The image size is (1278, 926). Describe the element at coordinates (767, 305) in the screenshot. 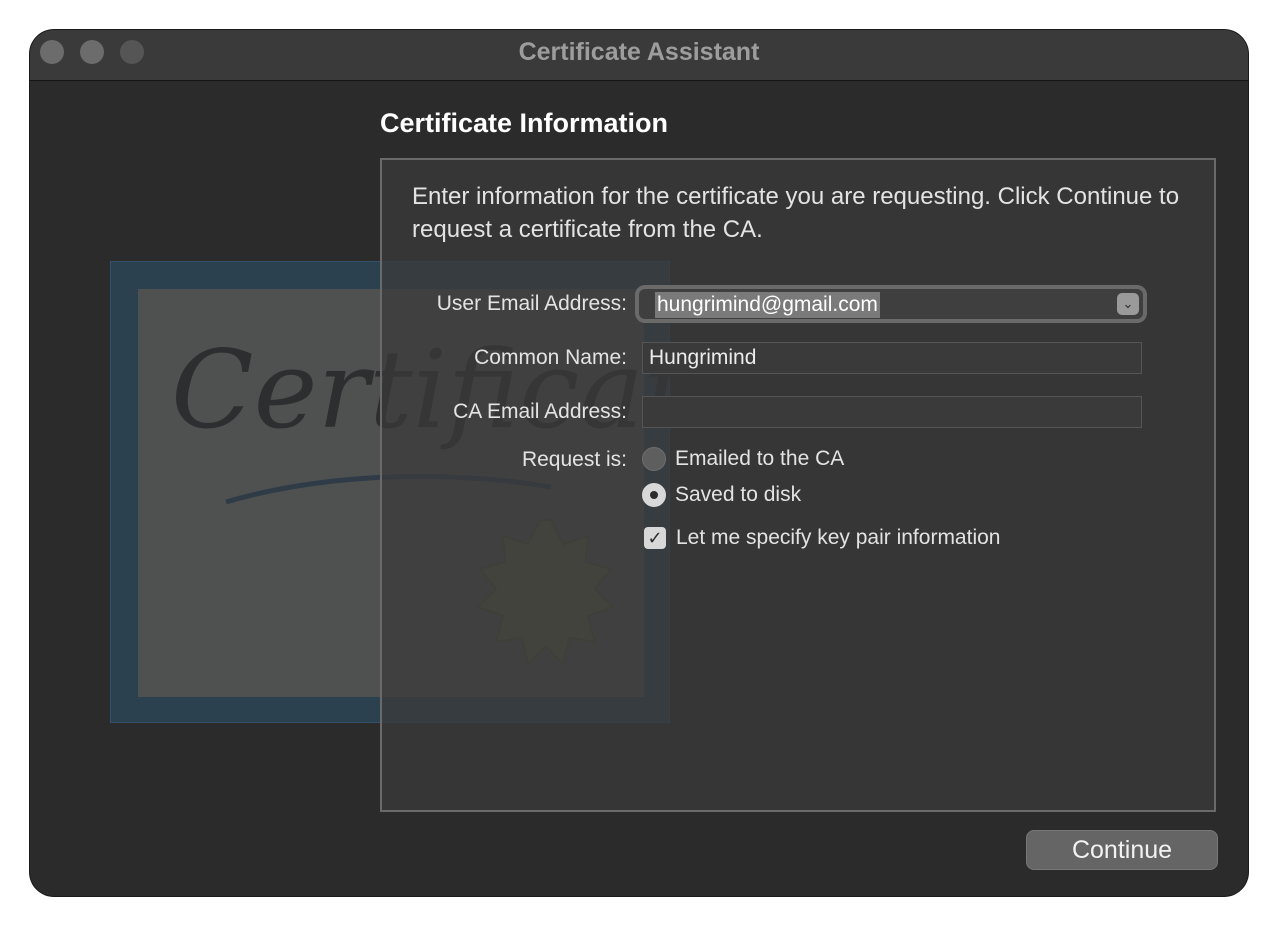

I see `user-email-value: hungrimind@gmail.com` at that location.